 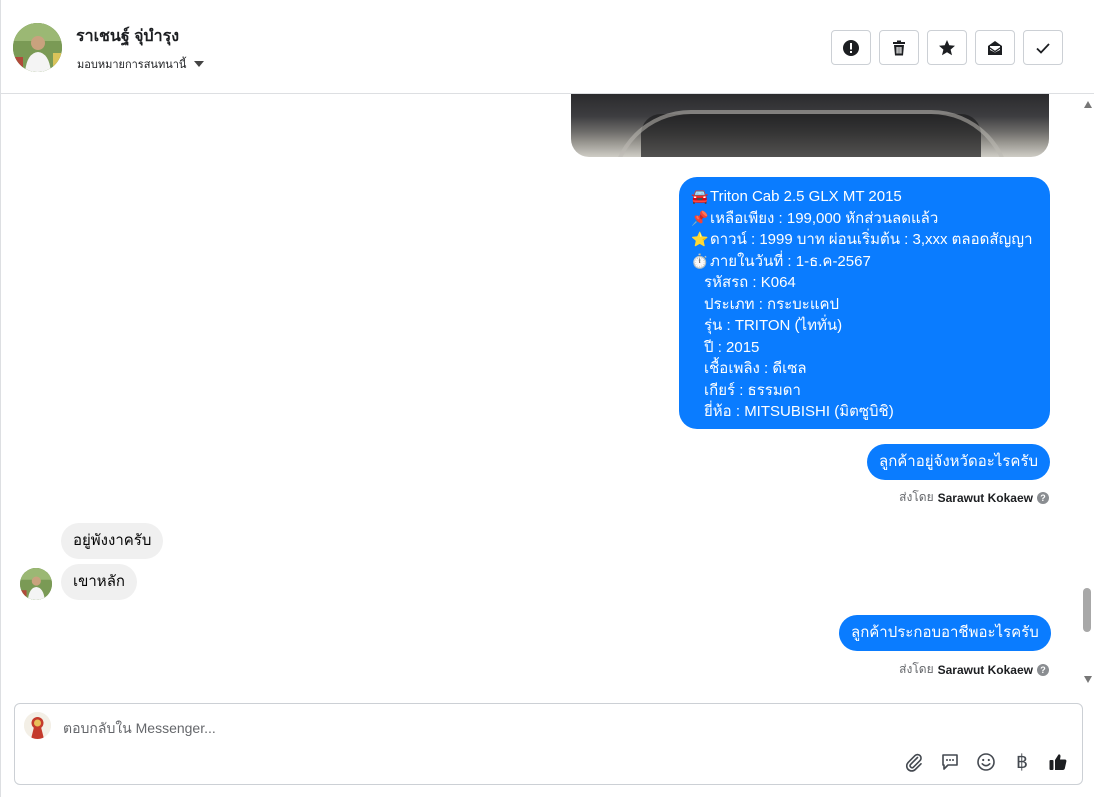 What do you see at coordinates (958, 462) in the screenshot?
I see `outgoing-message: ลูกค้าอยู่จังหวัดอะไรครับ` at bounding box center [958, 462].